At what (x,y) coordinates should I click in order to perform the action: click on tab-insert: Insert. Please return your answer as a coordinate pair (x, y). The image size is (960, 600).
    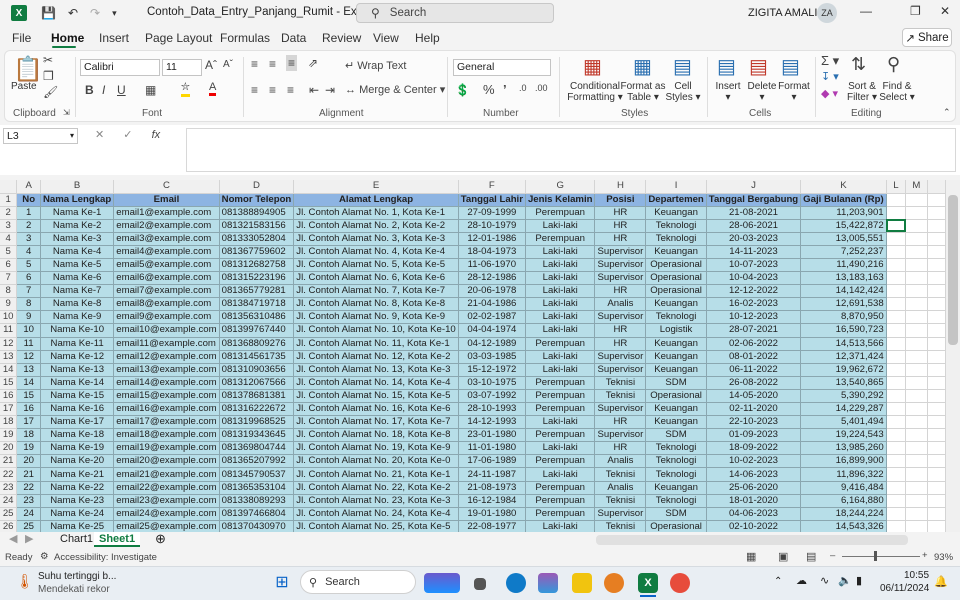
    Looking at the image, I should click on (114, 38).